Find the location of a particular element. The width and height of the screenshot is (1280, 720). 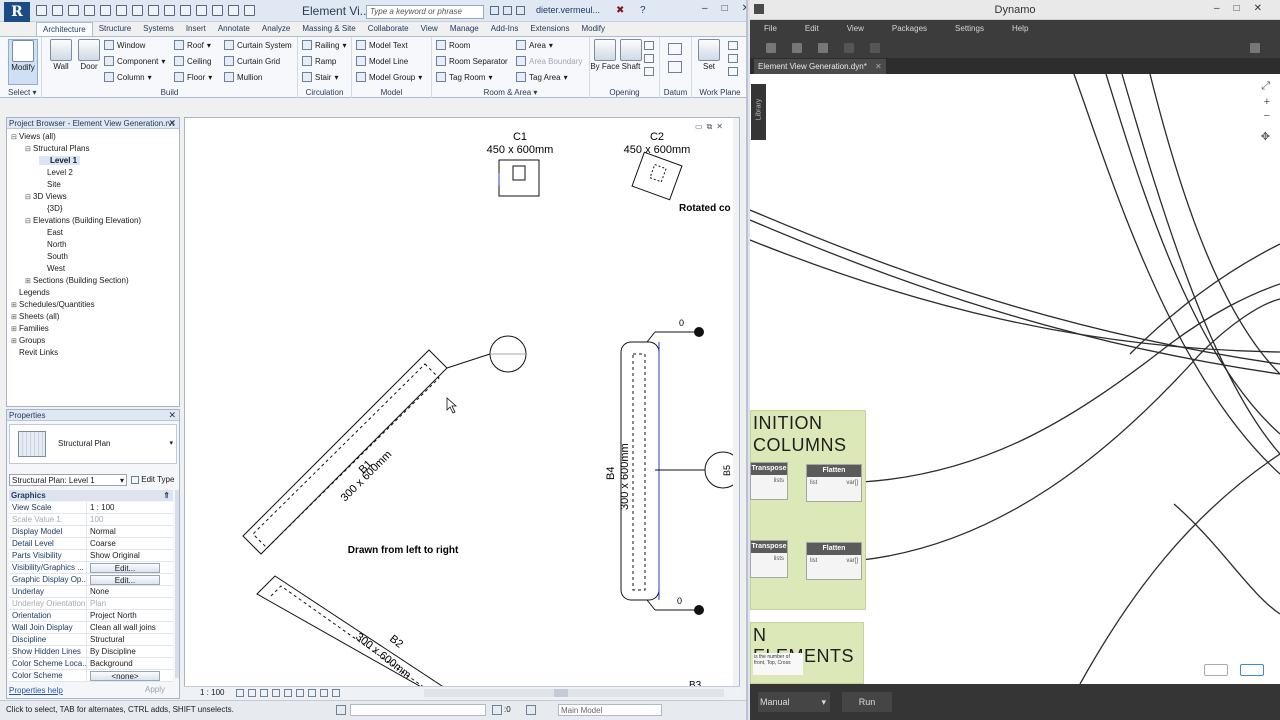

property-value: Structural is located at coordinates (130, 639).